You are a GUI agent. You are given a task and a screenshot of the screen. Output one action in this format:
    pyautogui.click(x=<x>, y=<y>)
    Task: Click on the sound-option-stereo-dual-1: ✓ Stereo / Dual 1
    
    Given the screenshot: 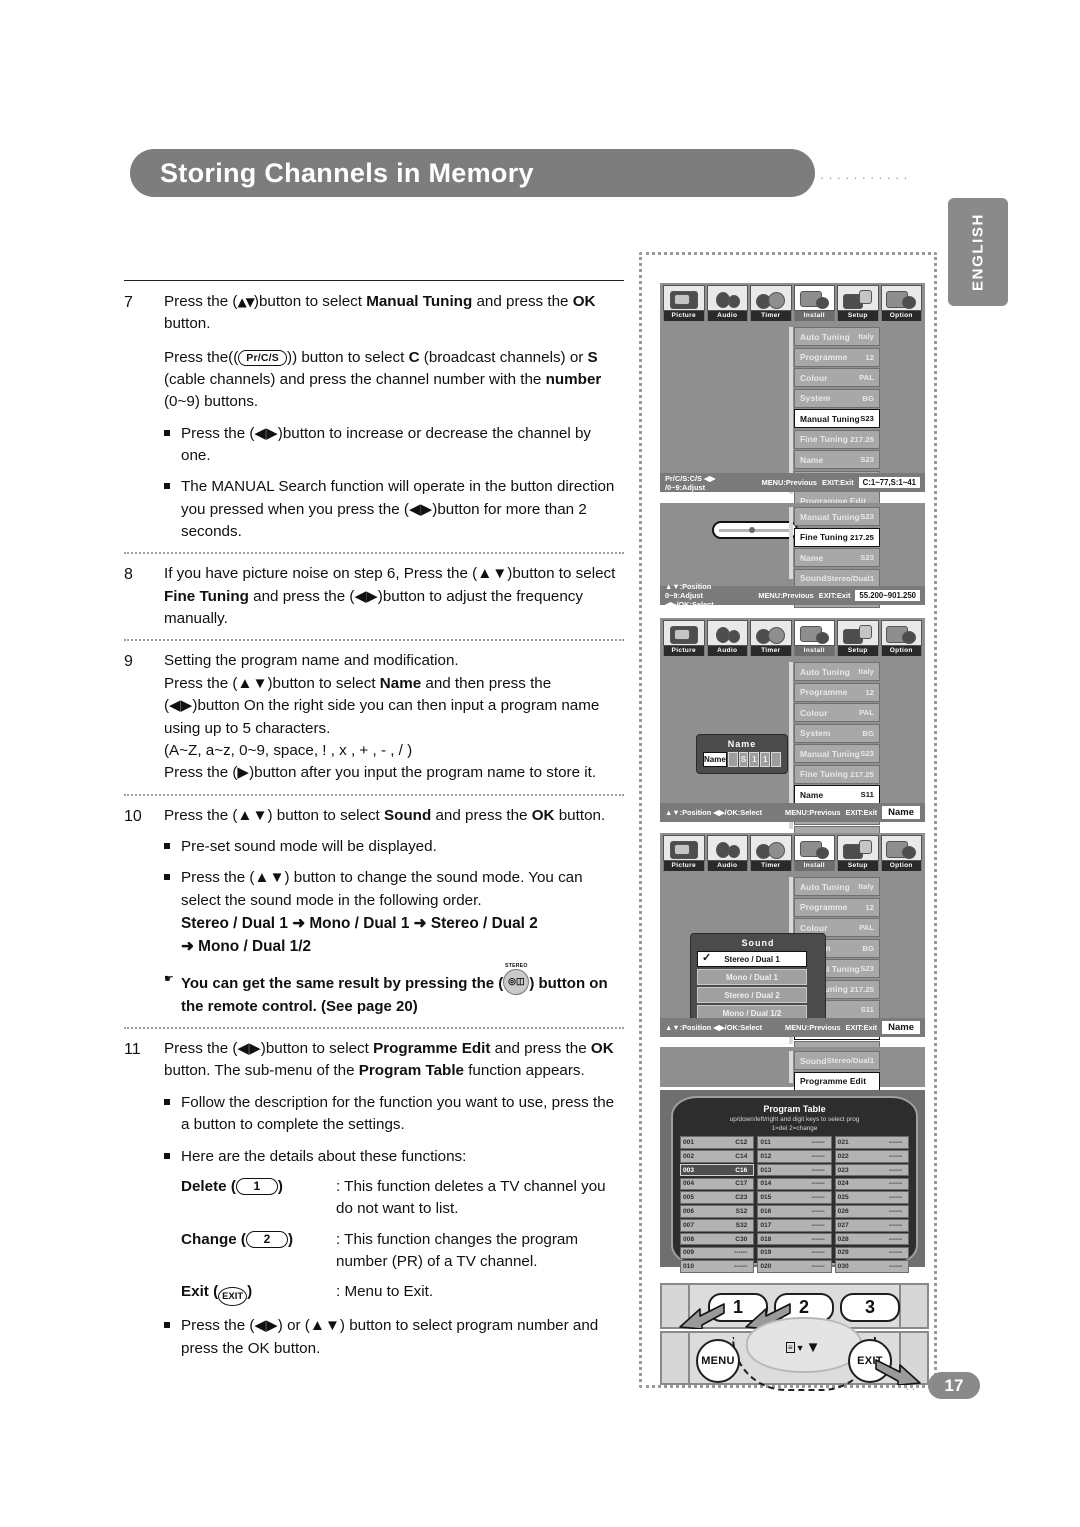 What is the action you would take?
    pyautogui.click(x=752, y=959)
    